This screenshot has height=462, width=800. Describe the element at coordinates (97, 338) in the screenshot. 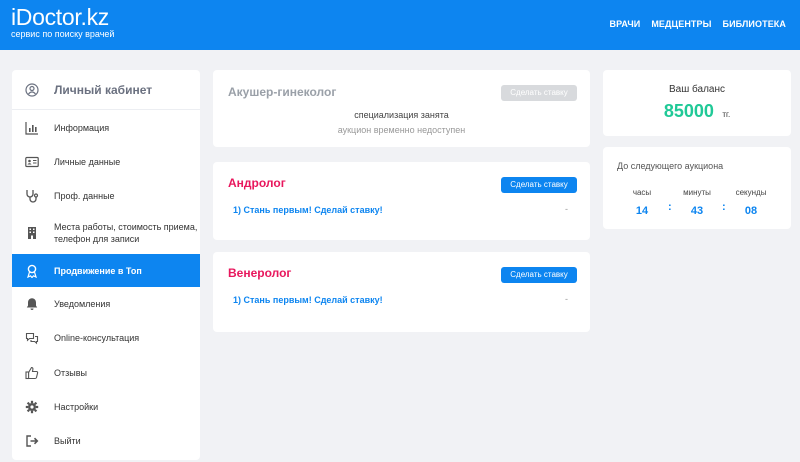

I see `sidebar-item-label: Online-консультация` at that location.